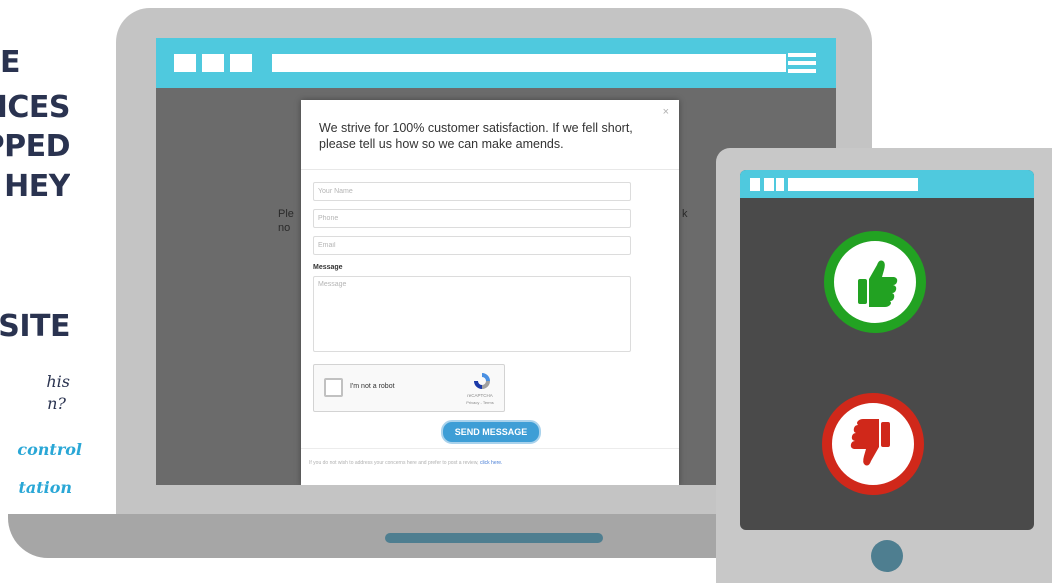  What do you see at coordinates (490, 448) in the screenshot?
I see `footer-divider` at bounding box center [490, 448].